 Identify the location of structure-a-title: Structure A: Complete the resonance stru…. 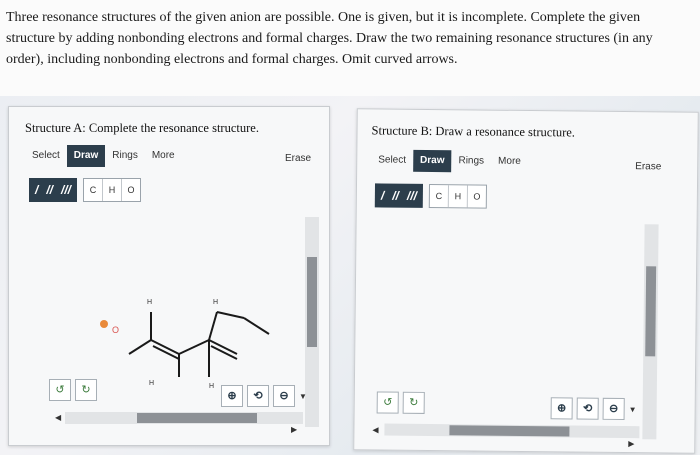
(142, 128).